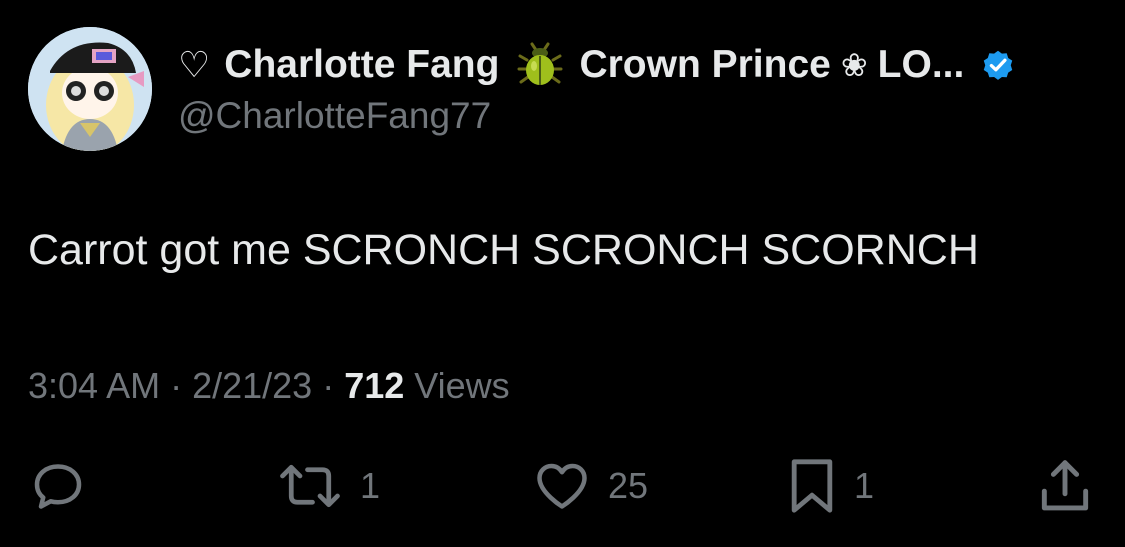  Describe the element at coordinates (589, 486) in the screenshot. I see `like-button: 25` at that location.